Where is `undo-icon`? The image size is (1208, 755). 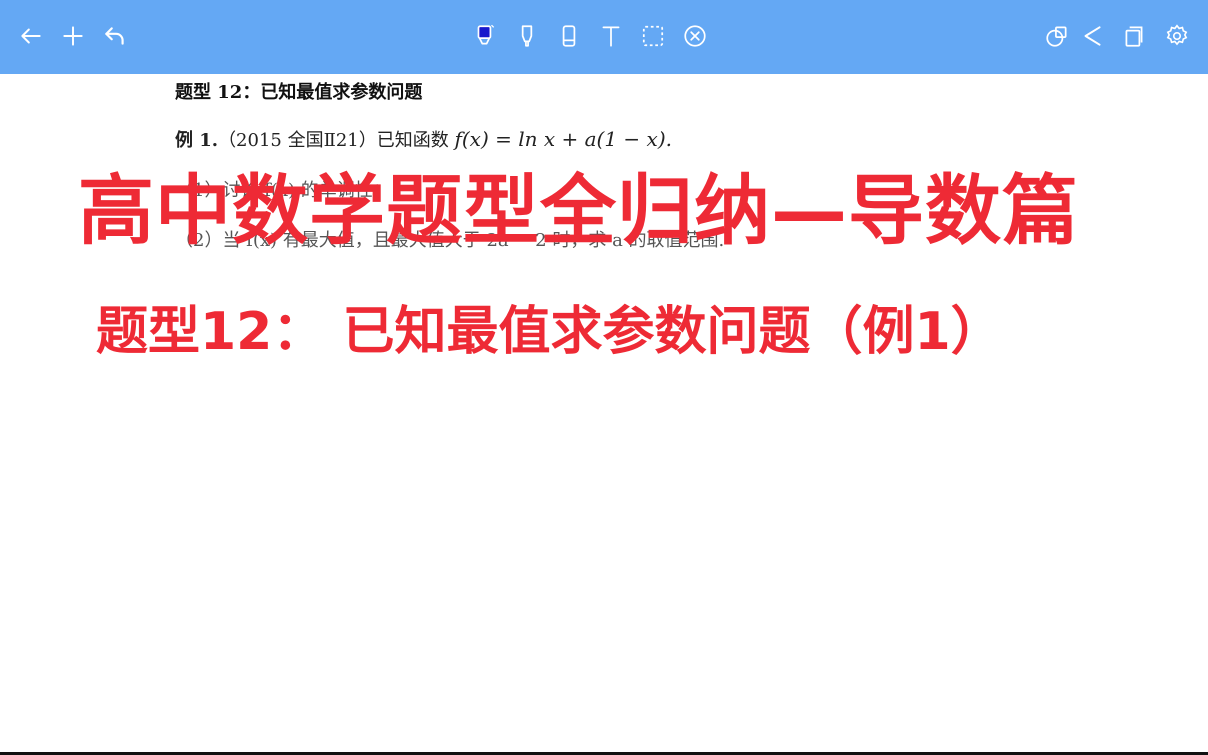
undo-icon is located at coordinates (115, 36).